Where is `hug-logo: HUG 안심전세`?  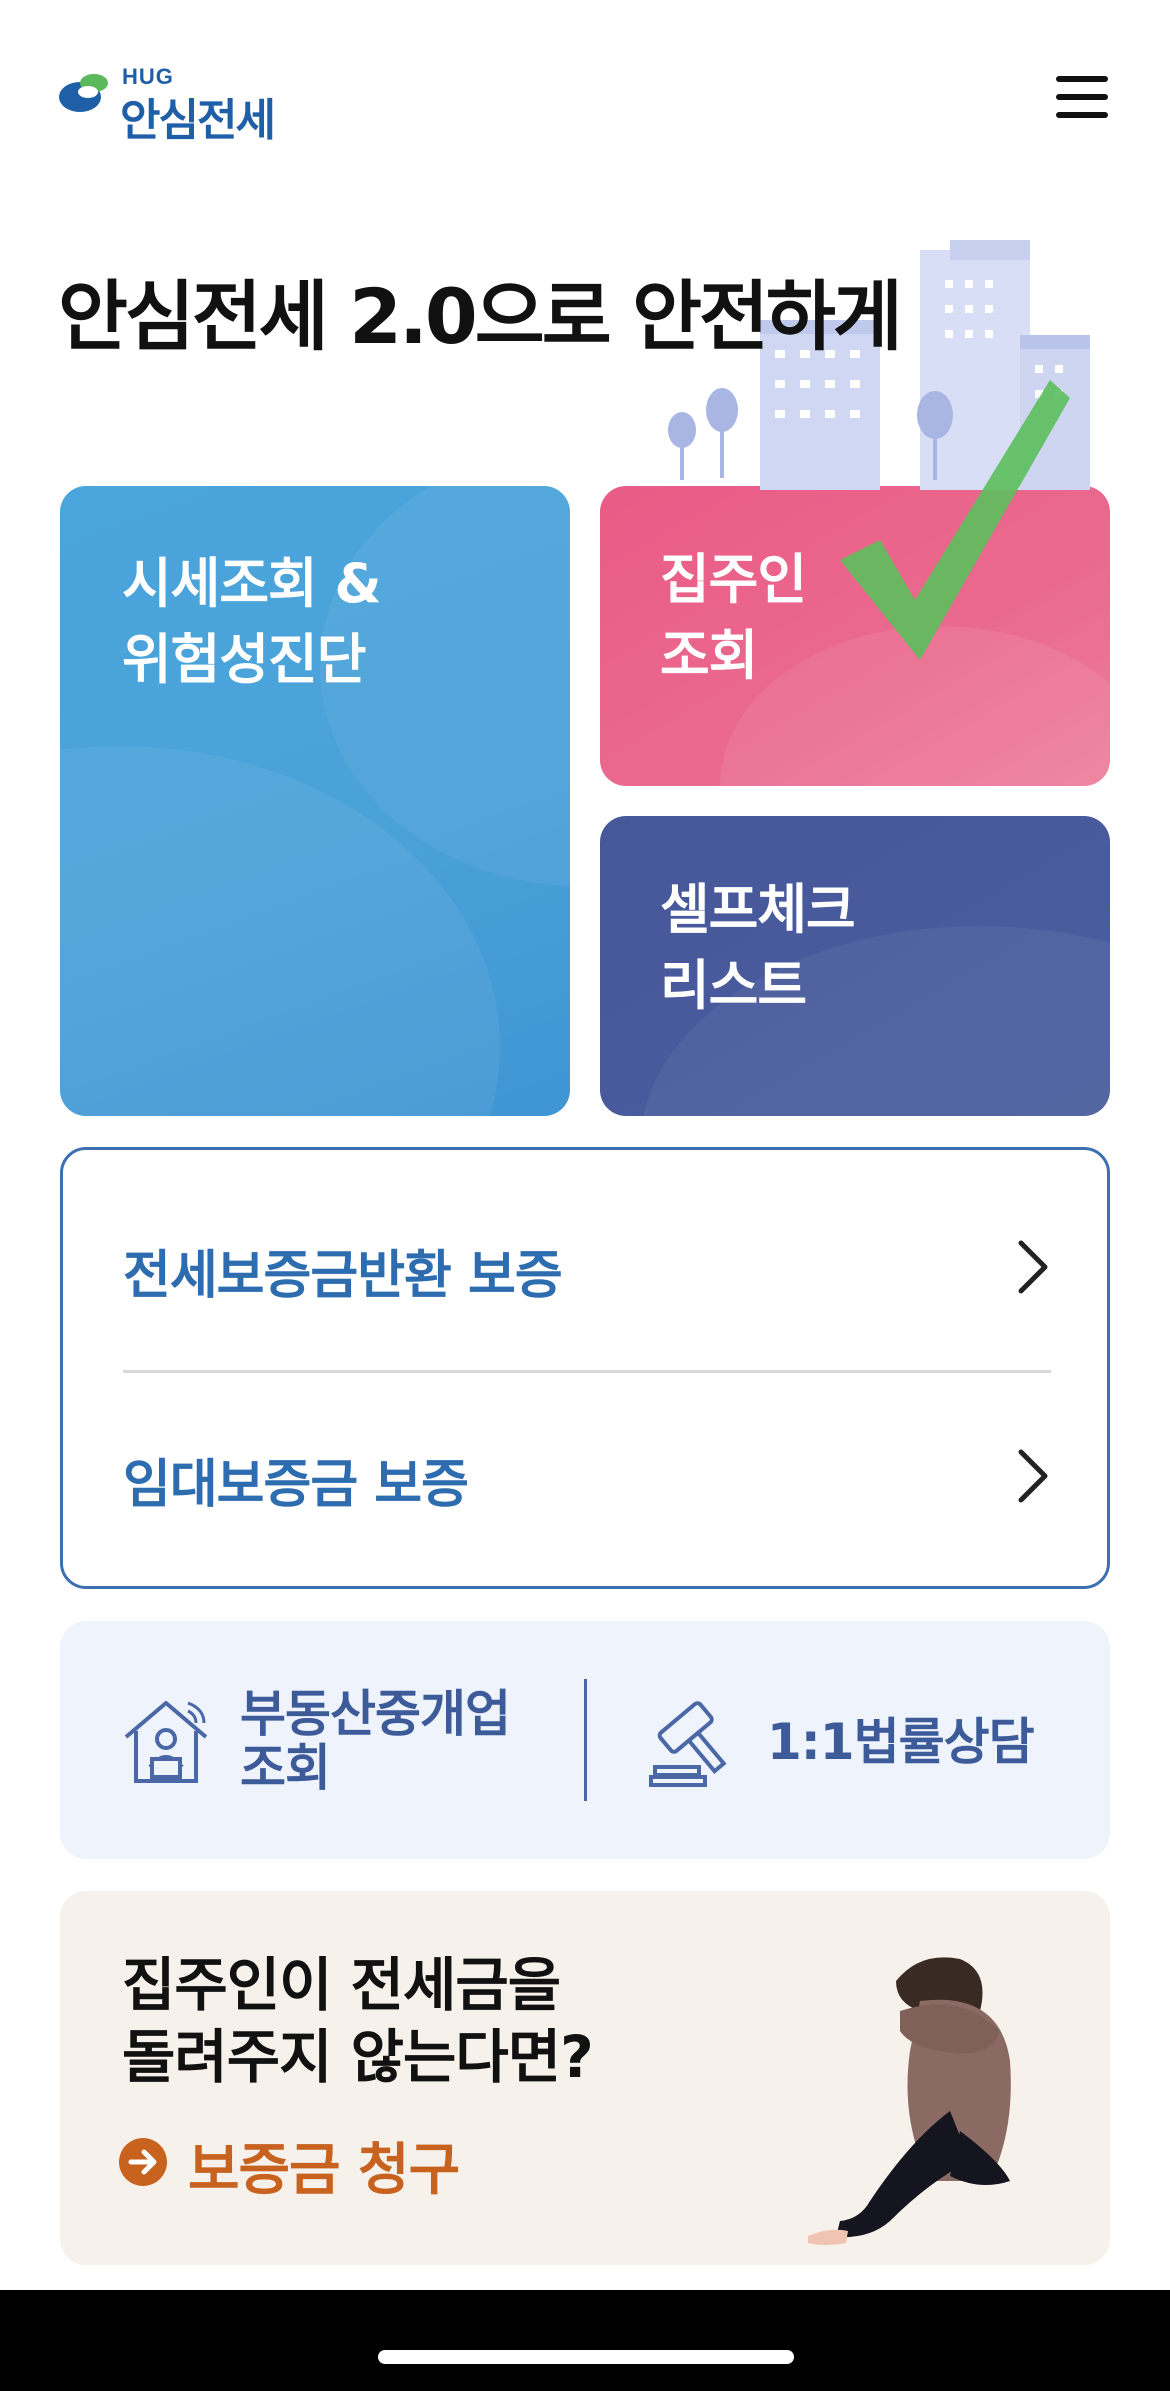
hug-logo: HUG 안심전세 is located at coordinates (178, 105).